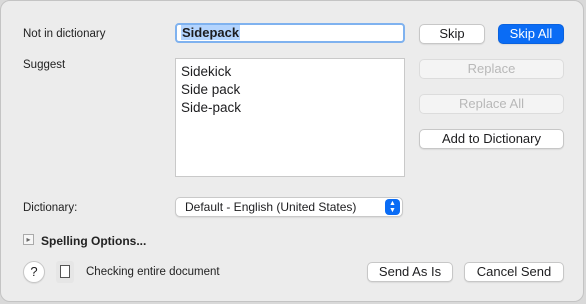 This screenshot has height=304, width=586. I want to click on help-button: ?, so click(34, 272).